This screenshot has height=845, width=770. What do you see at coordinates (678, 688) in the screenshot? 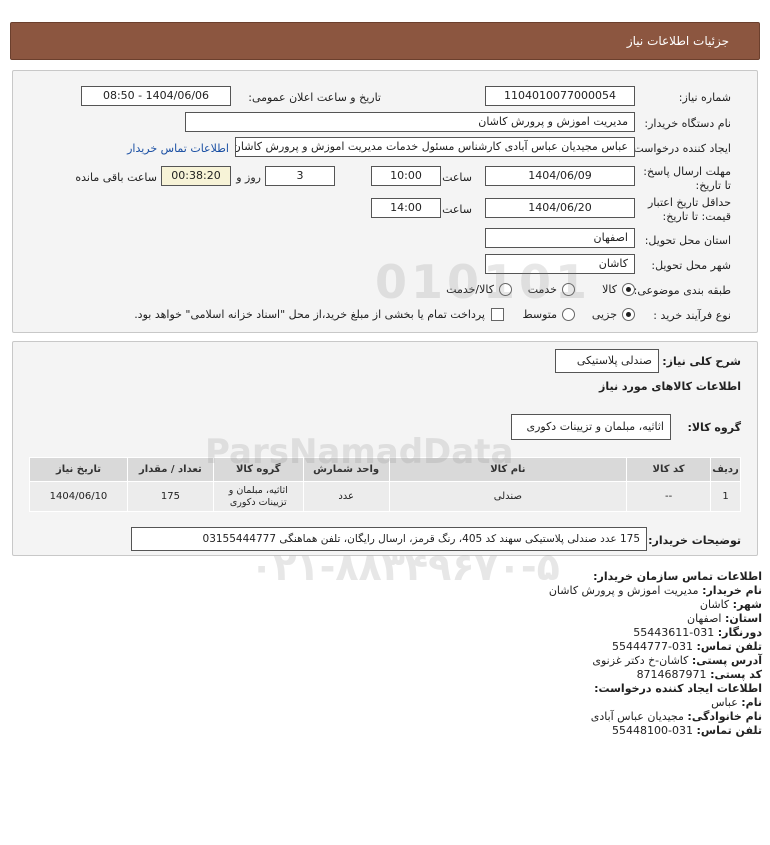
I see `creator-info-title: اطلاعات ایجاد کننده درخواست:` at bounding box center [678, 688].